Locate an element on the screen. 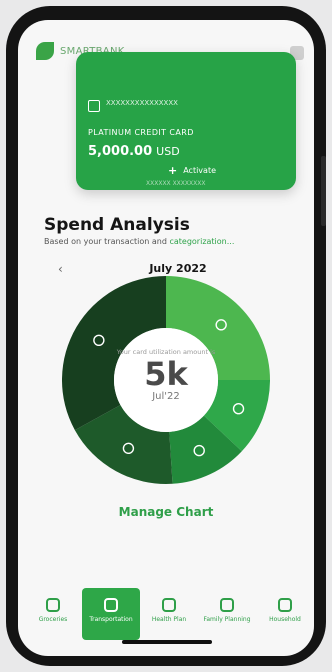 This screenshot has height=672, width=332. nav-label: Household is located at coordinates (285, 619).